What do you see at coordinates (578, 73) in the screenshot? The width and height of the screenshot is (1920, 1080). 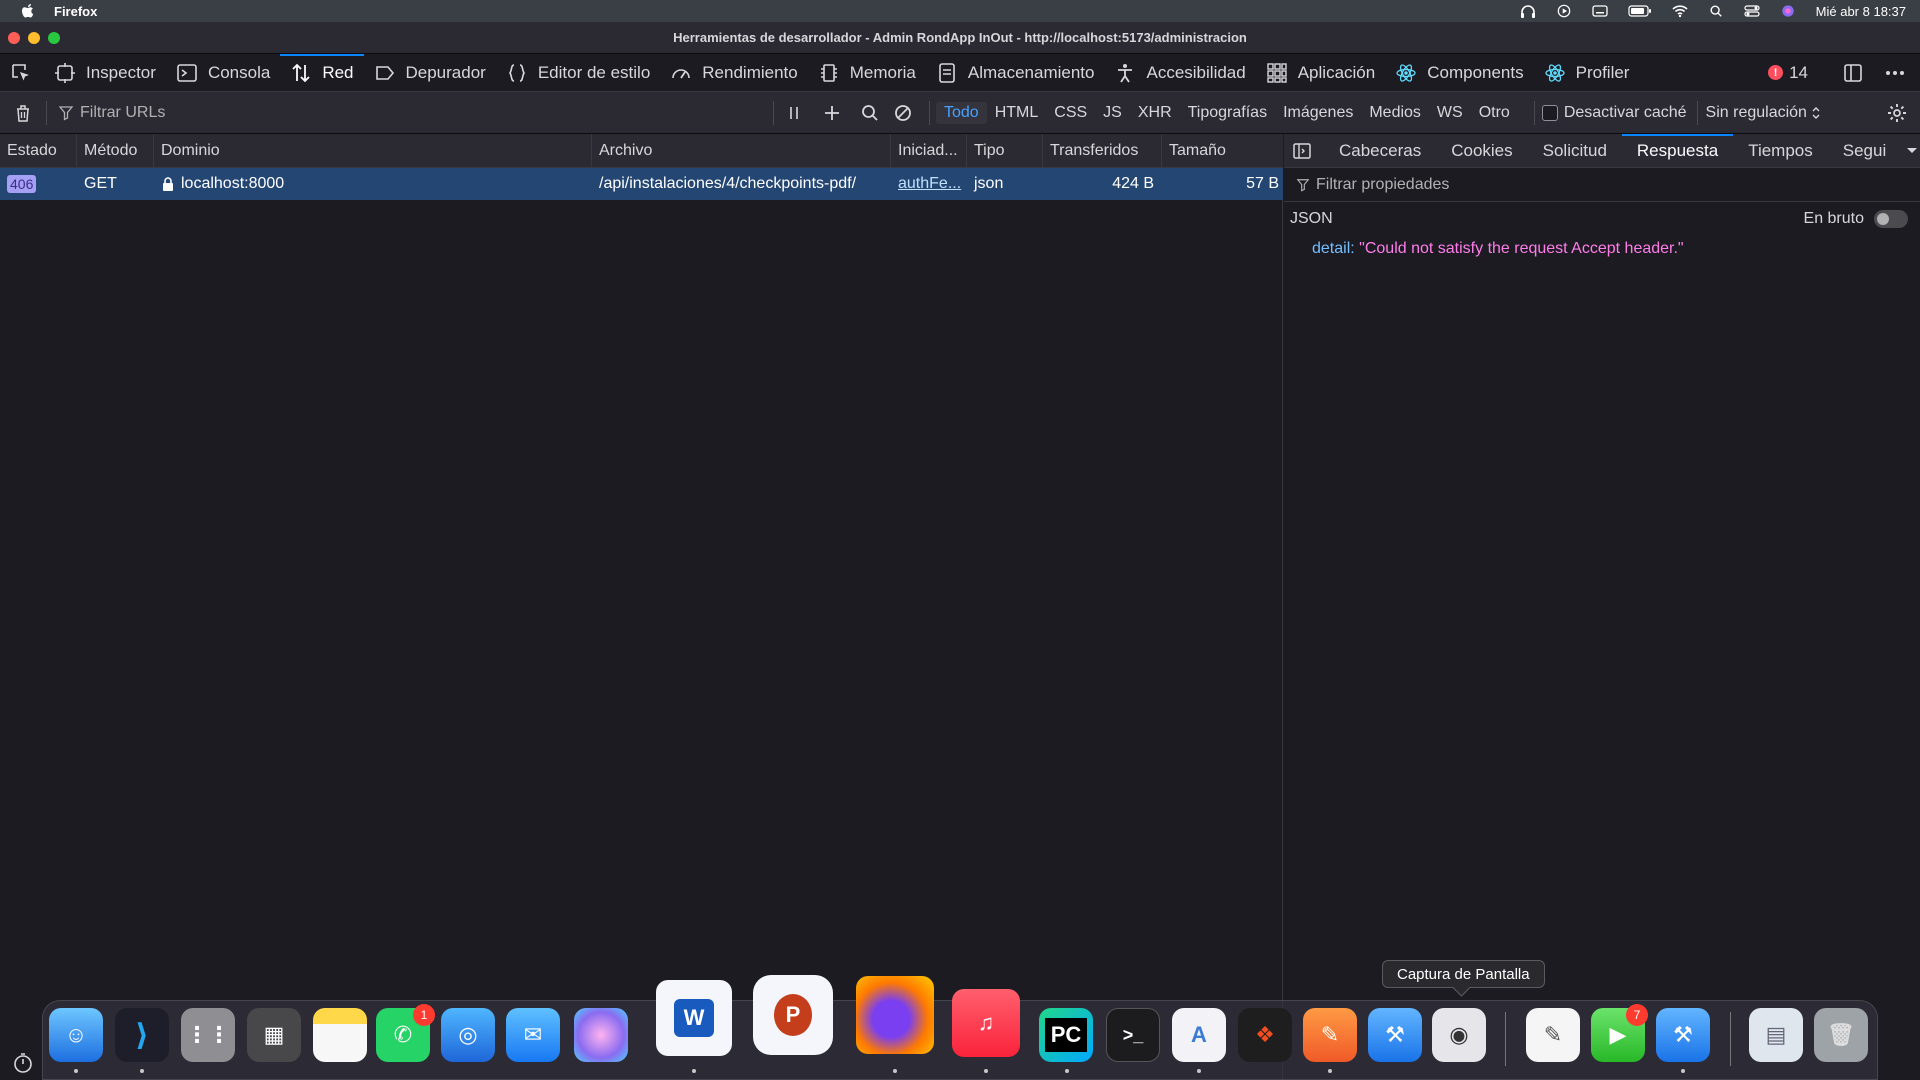 I see `tab-style-editor: Editor de estilo` at bounding box center [578, 73].